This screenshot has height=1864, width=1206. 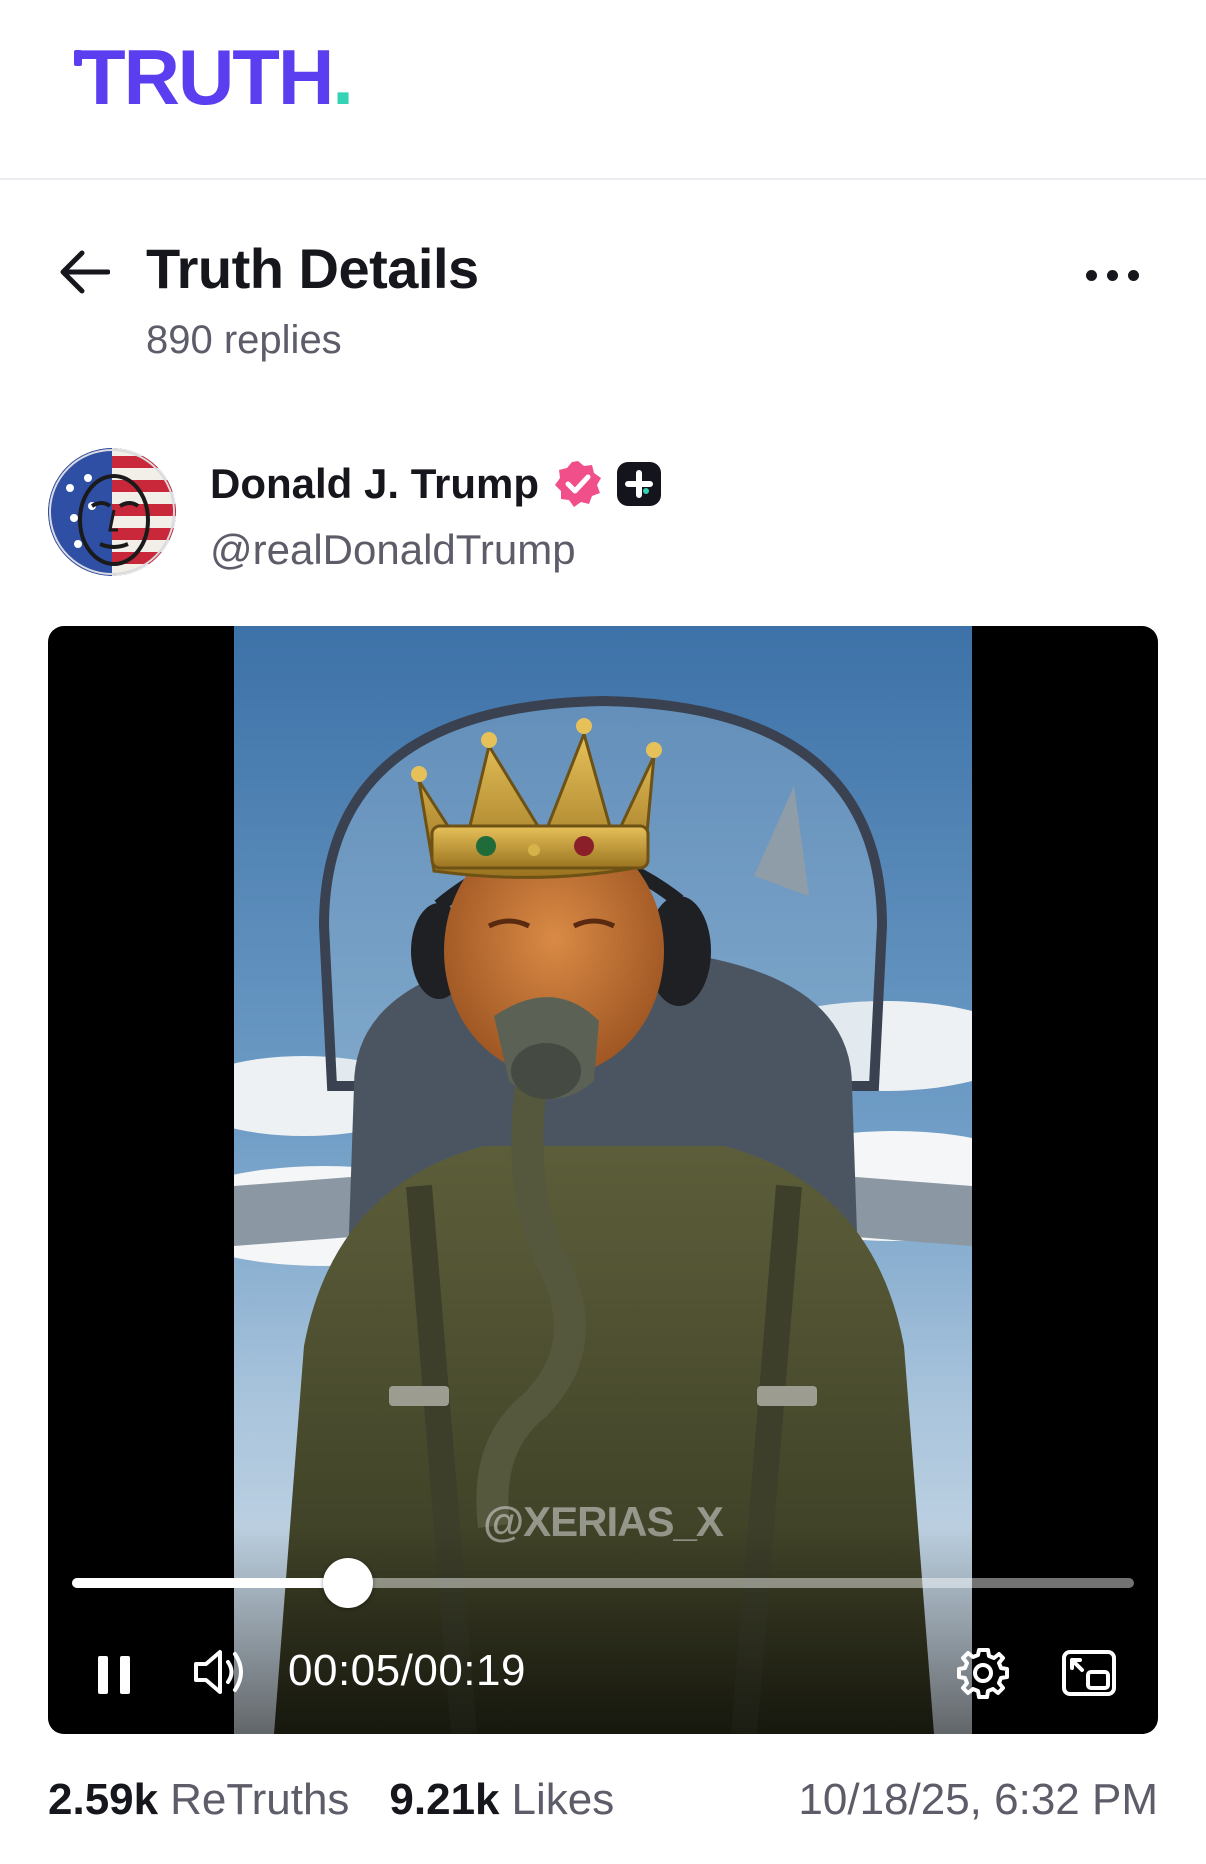 I want to click on retruths-count: 2.59k, so click(x=103, y=1799).